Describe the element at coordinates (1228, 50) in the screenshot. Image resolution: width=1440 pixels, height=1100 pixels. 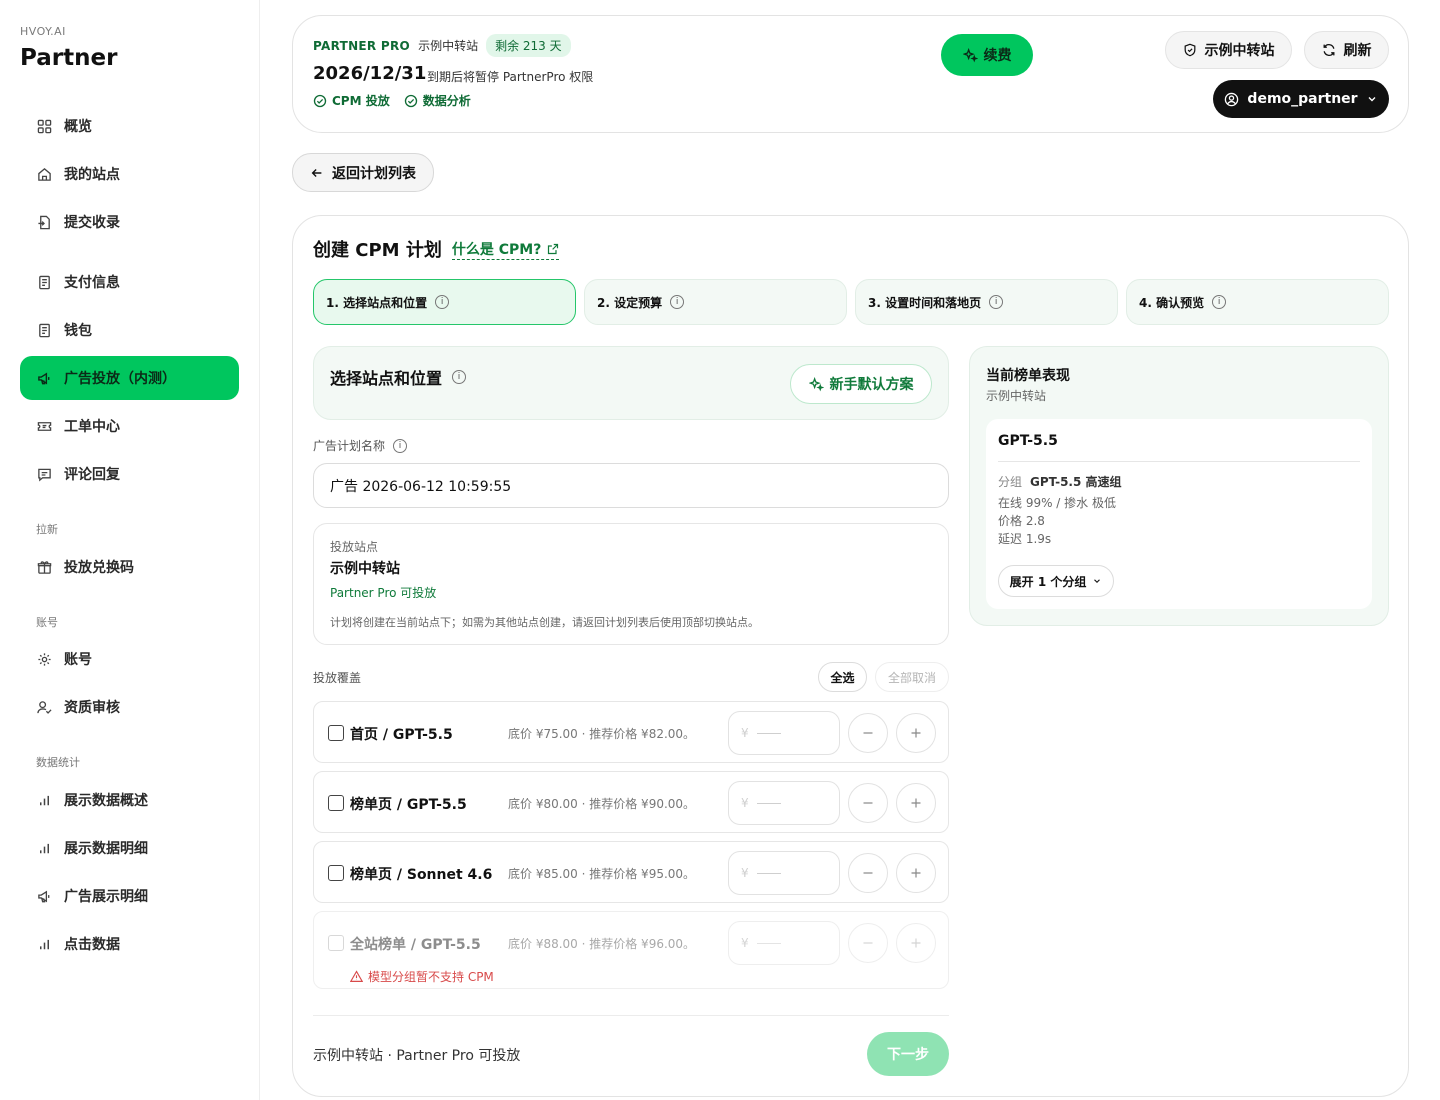
I see `site-switch-button: 示例中转站` at that location.